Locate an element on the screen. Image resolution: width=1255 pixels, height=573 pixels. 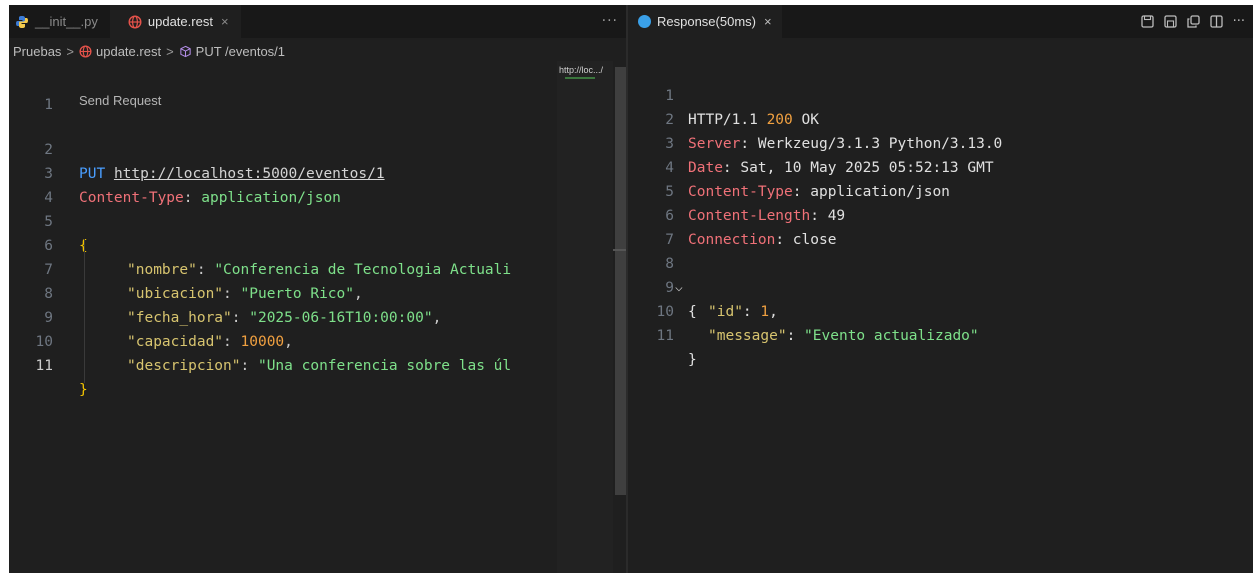
tab-label: Response(50ms) is located at coordinates (706, 21).